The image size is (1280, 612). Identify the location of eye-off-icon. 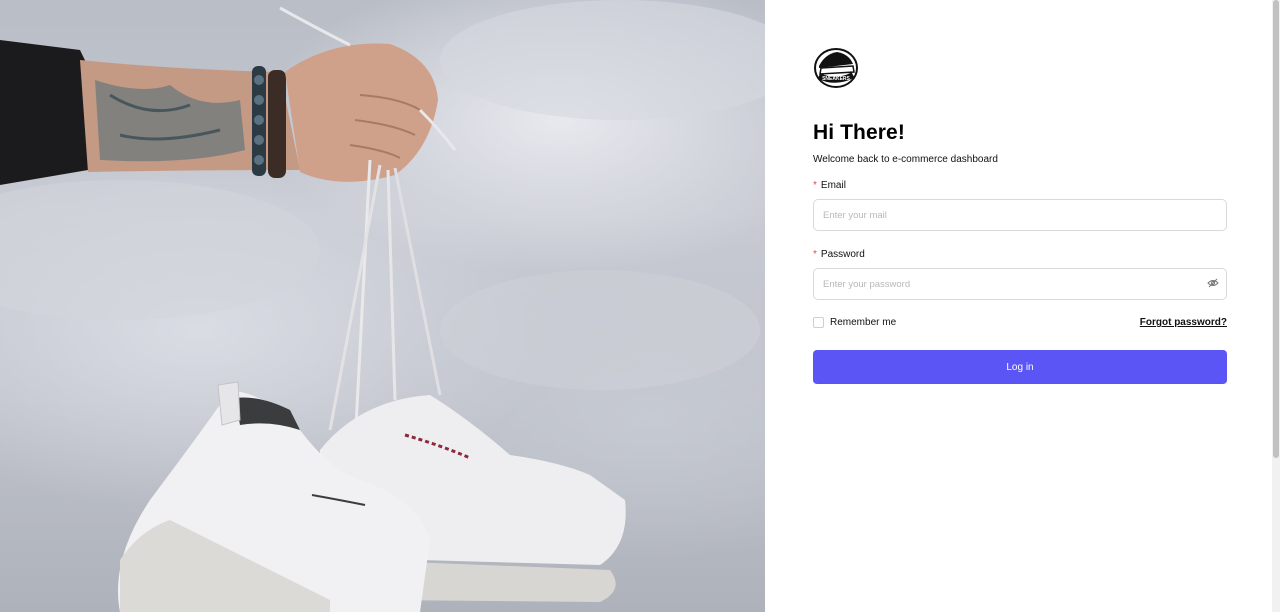
(1213, 283).